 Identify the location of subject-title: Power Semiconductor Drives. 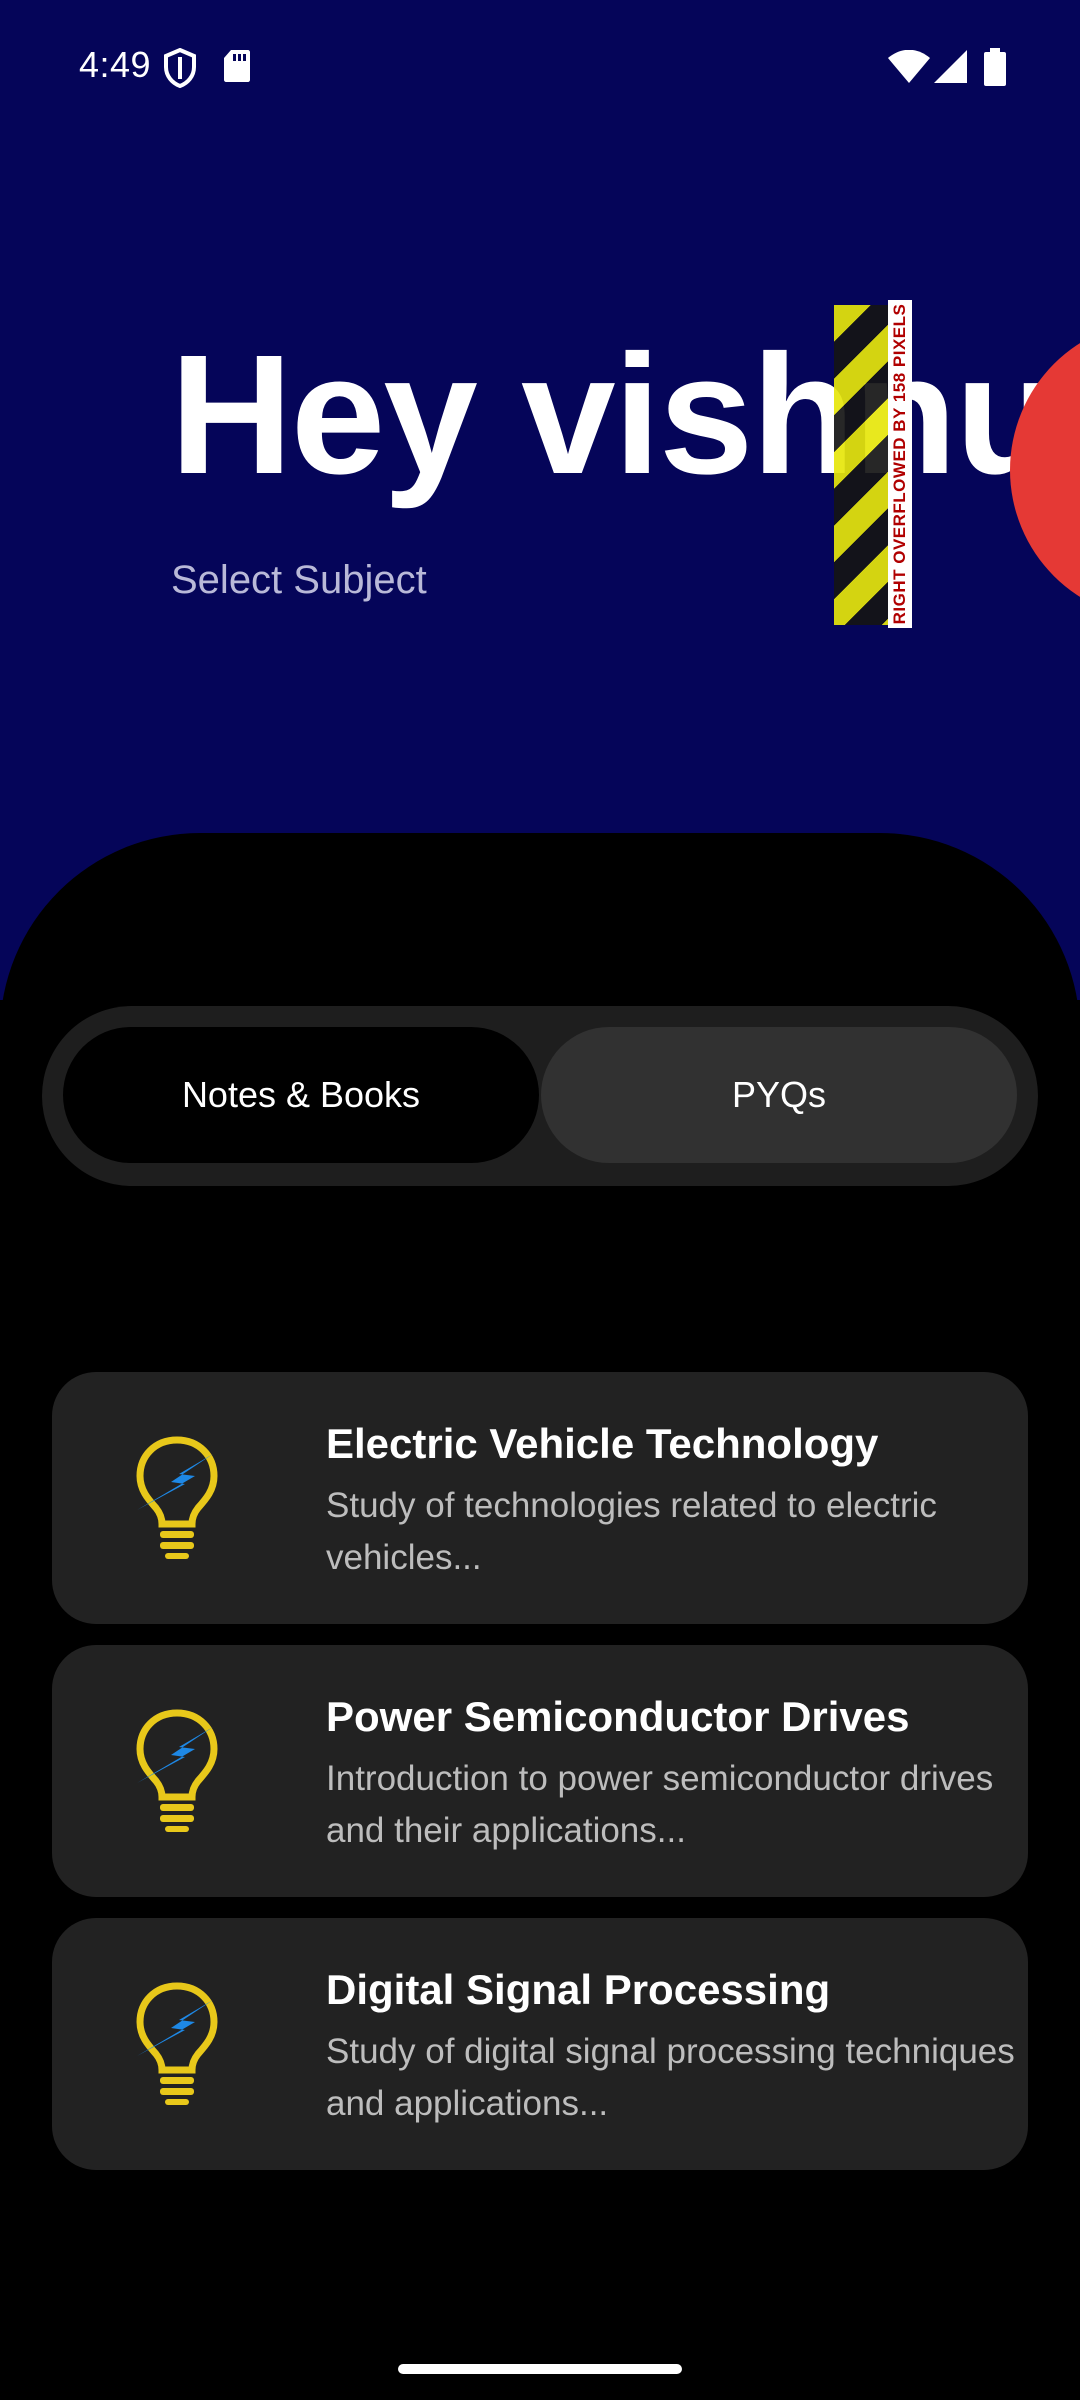
(618, 1716).